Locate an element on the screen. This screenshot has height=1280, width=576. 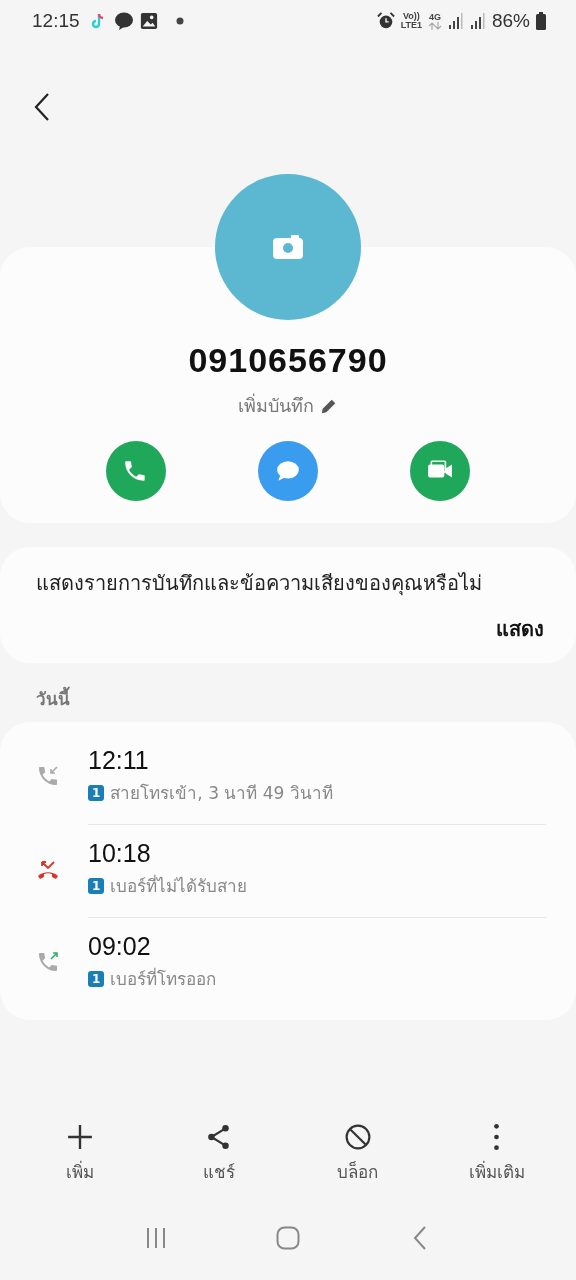
add-note-button: เพิ่มบันทึก is located at coordinates (288, 405).